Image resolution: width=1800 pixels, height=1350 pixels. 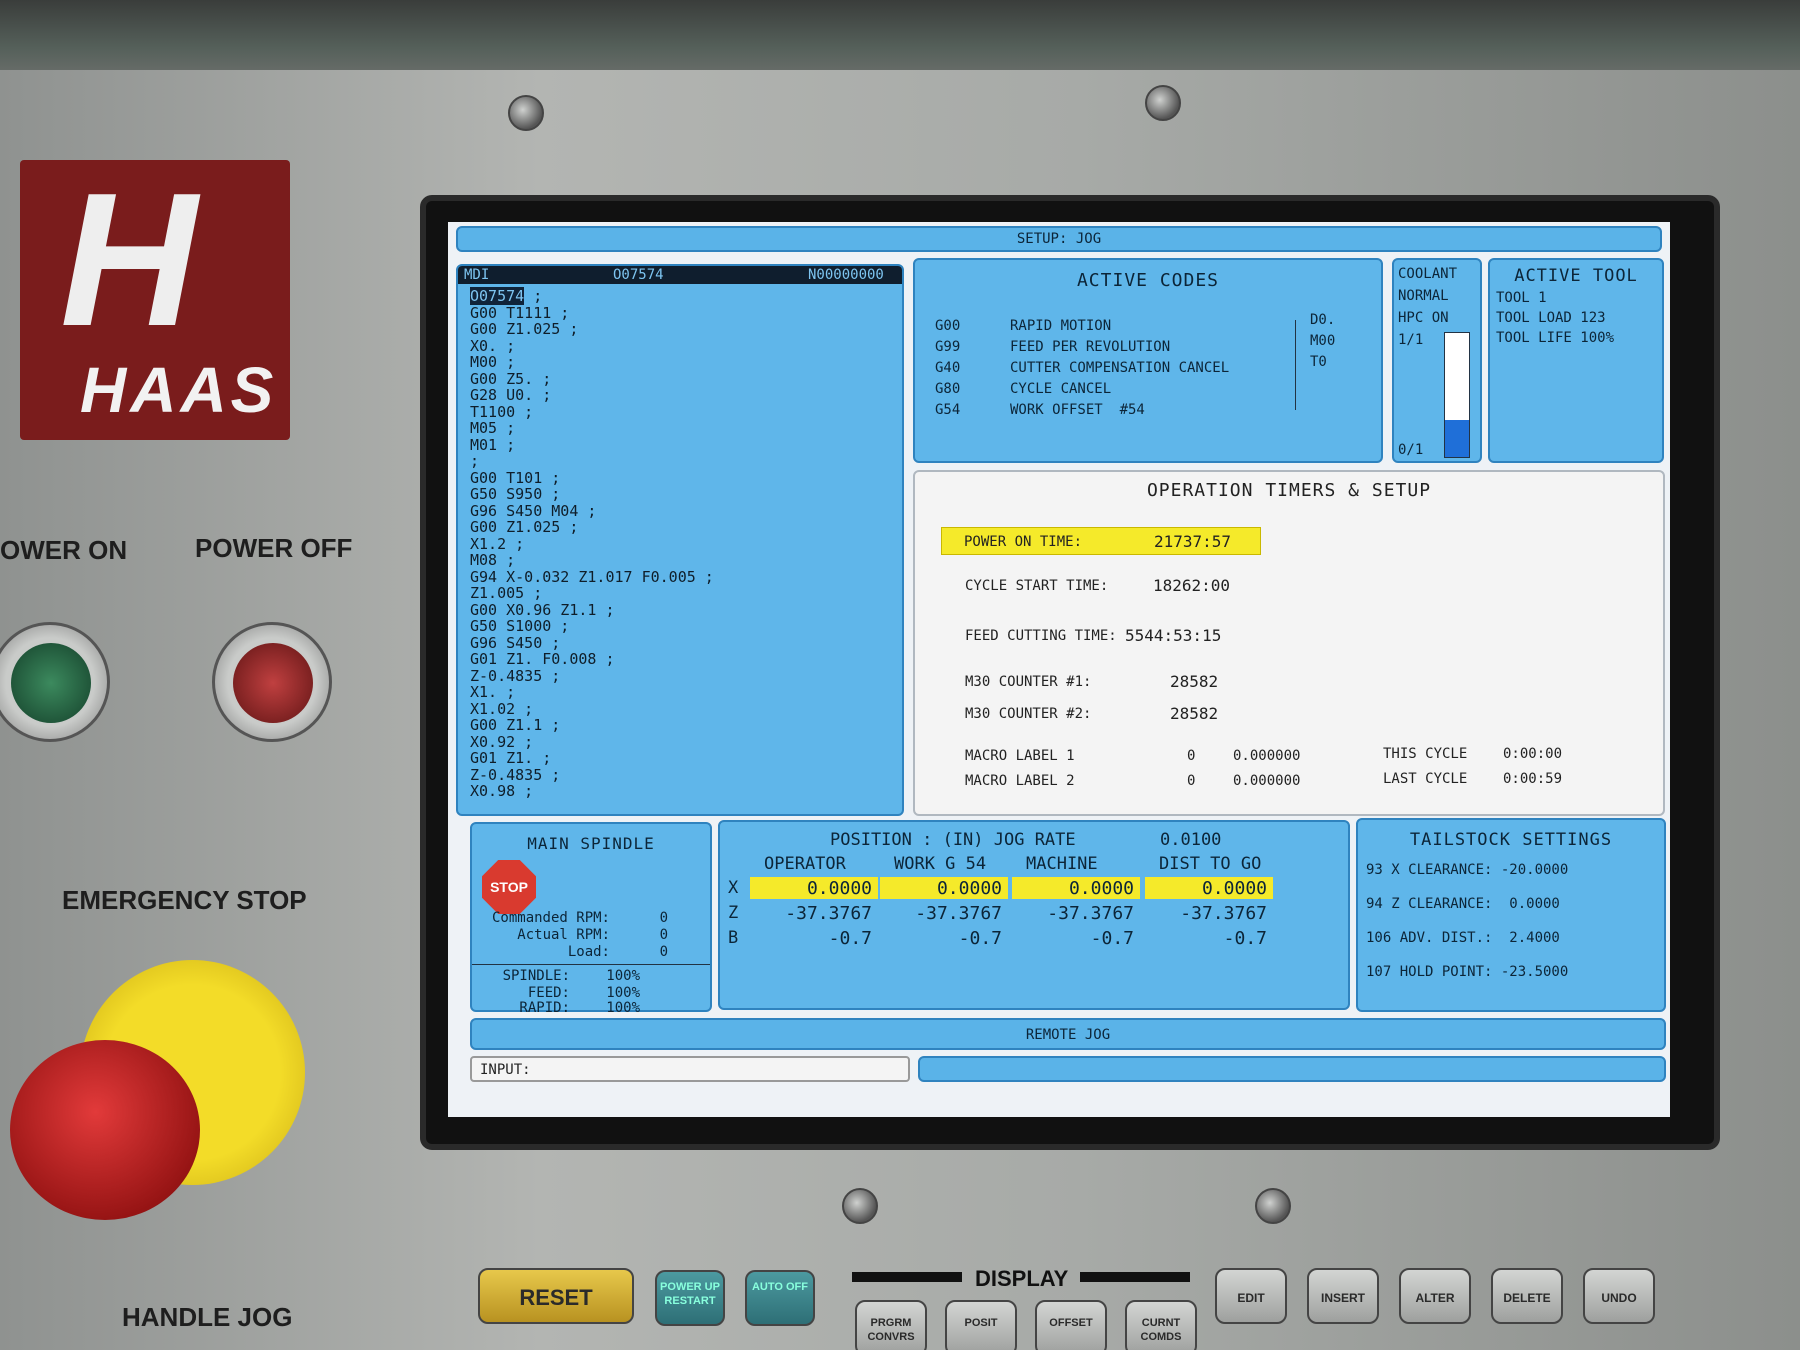 What do you see at coordinates (1193, 541) in the screenshot?
I see `power-on-time-value: 21737:57` at bounding box center [1193, 541].